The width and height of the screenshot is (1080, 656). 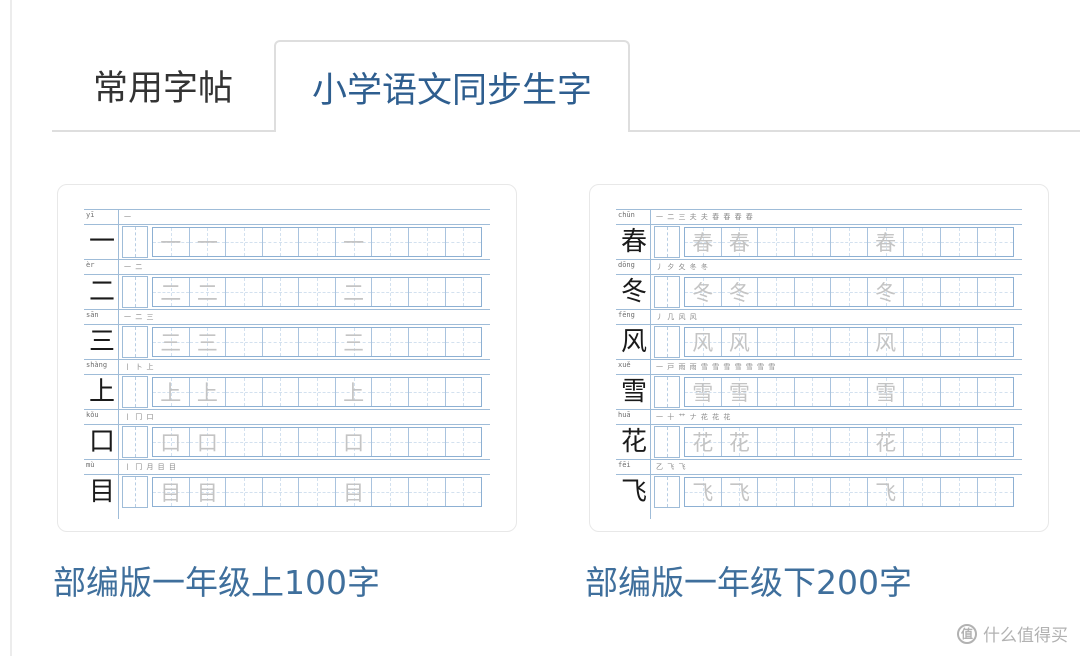 What do you see at coordinates (101, 492) in the screenshot?
I see `model-character: 目` at bounding box center [101, 492].